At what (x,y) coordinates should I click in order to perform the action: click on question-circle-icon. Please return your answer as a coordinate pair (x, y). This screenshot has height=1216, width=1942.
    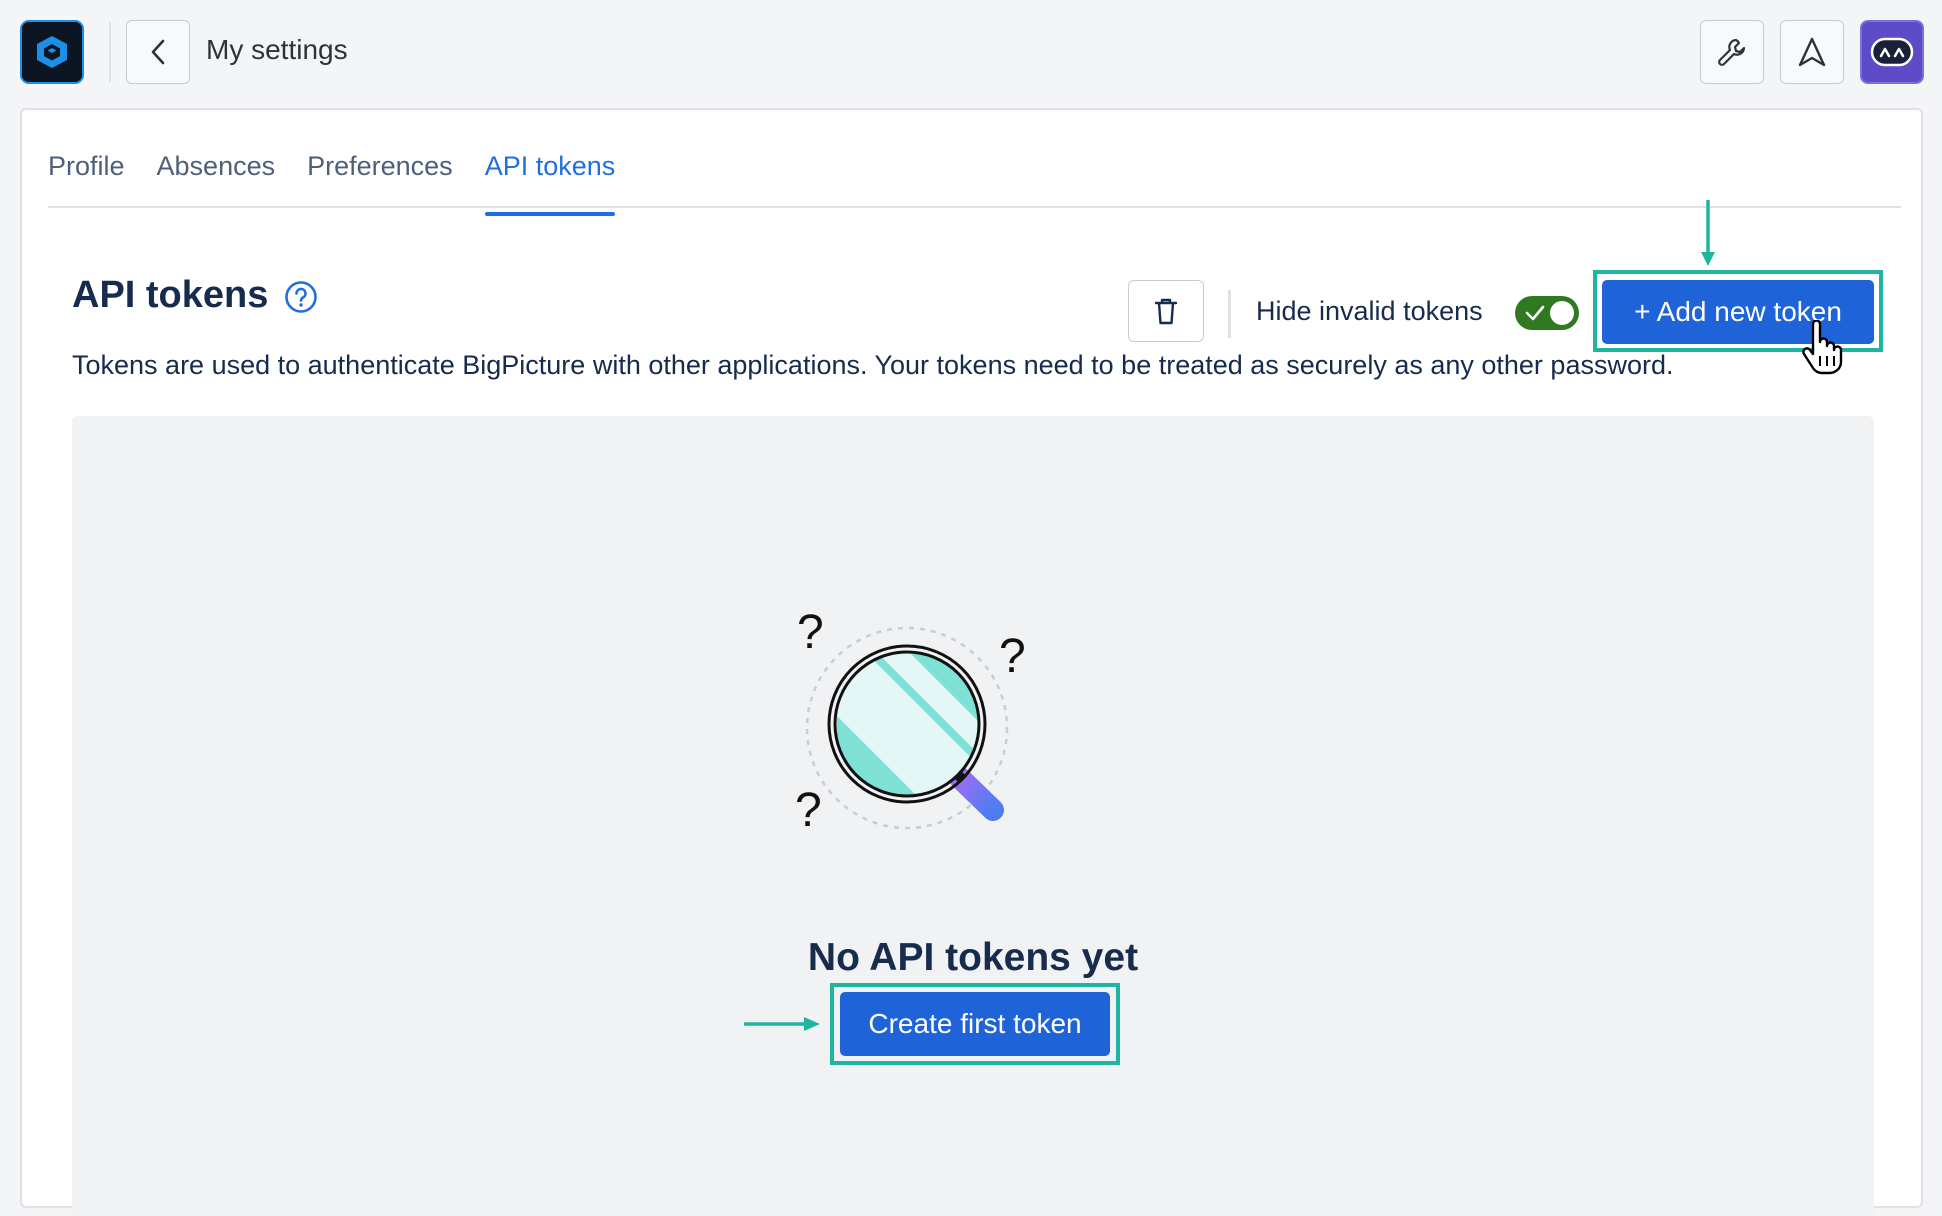
    Looking at the image, I should click on (301, 299).